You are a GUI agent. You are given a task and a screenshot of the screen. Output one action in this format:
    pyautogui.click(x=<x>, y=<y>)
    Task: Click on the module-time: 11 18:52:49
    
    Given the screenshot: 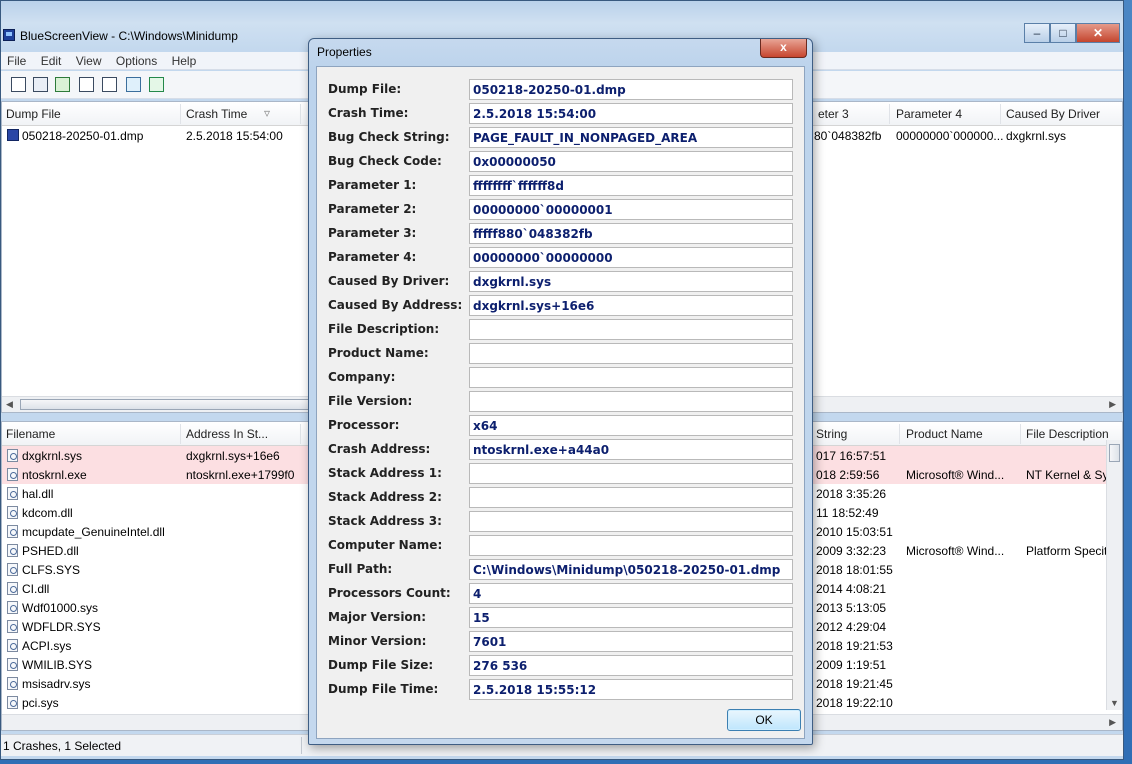 What is the action you would take?
    pyautogui.click(x=847, y=513)
    